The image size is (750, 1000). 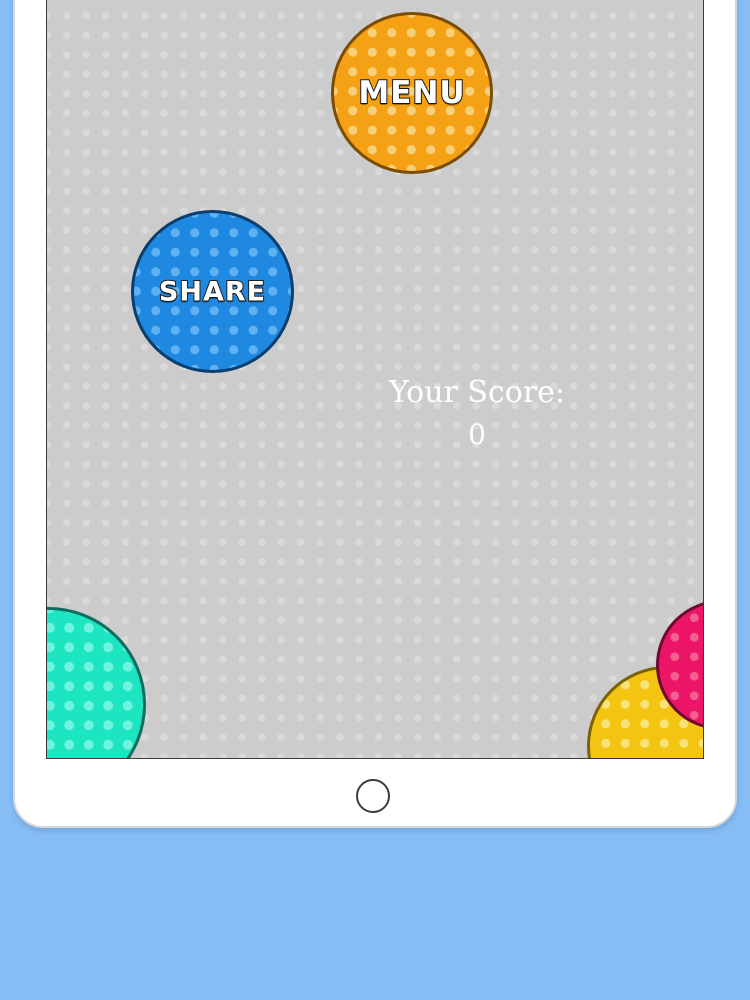 I want to click on menu-button: MENU, so click(x=412, y=93).